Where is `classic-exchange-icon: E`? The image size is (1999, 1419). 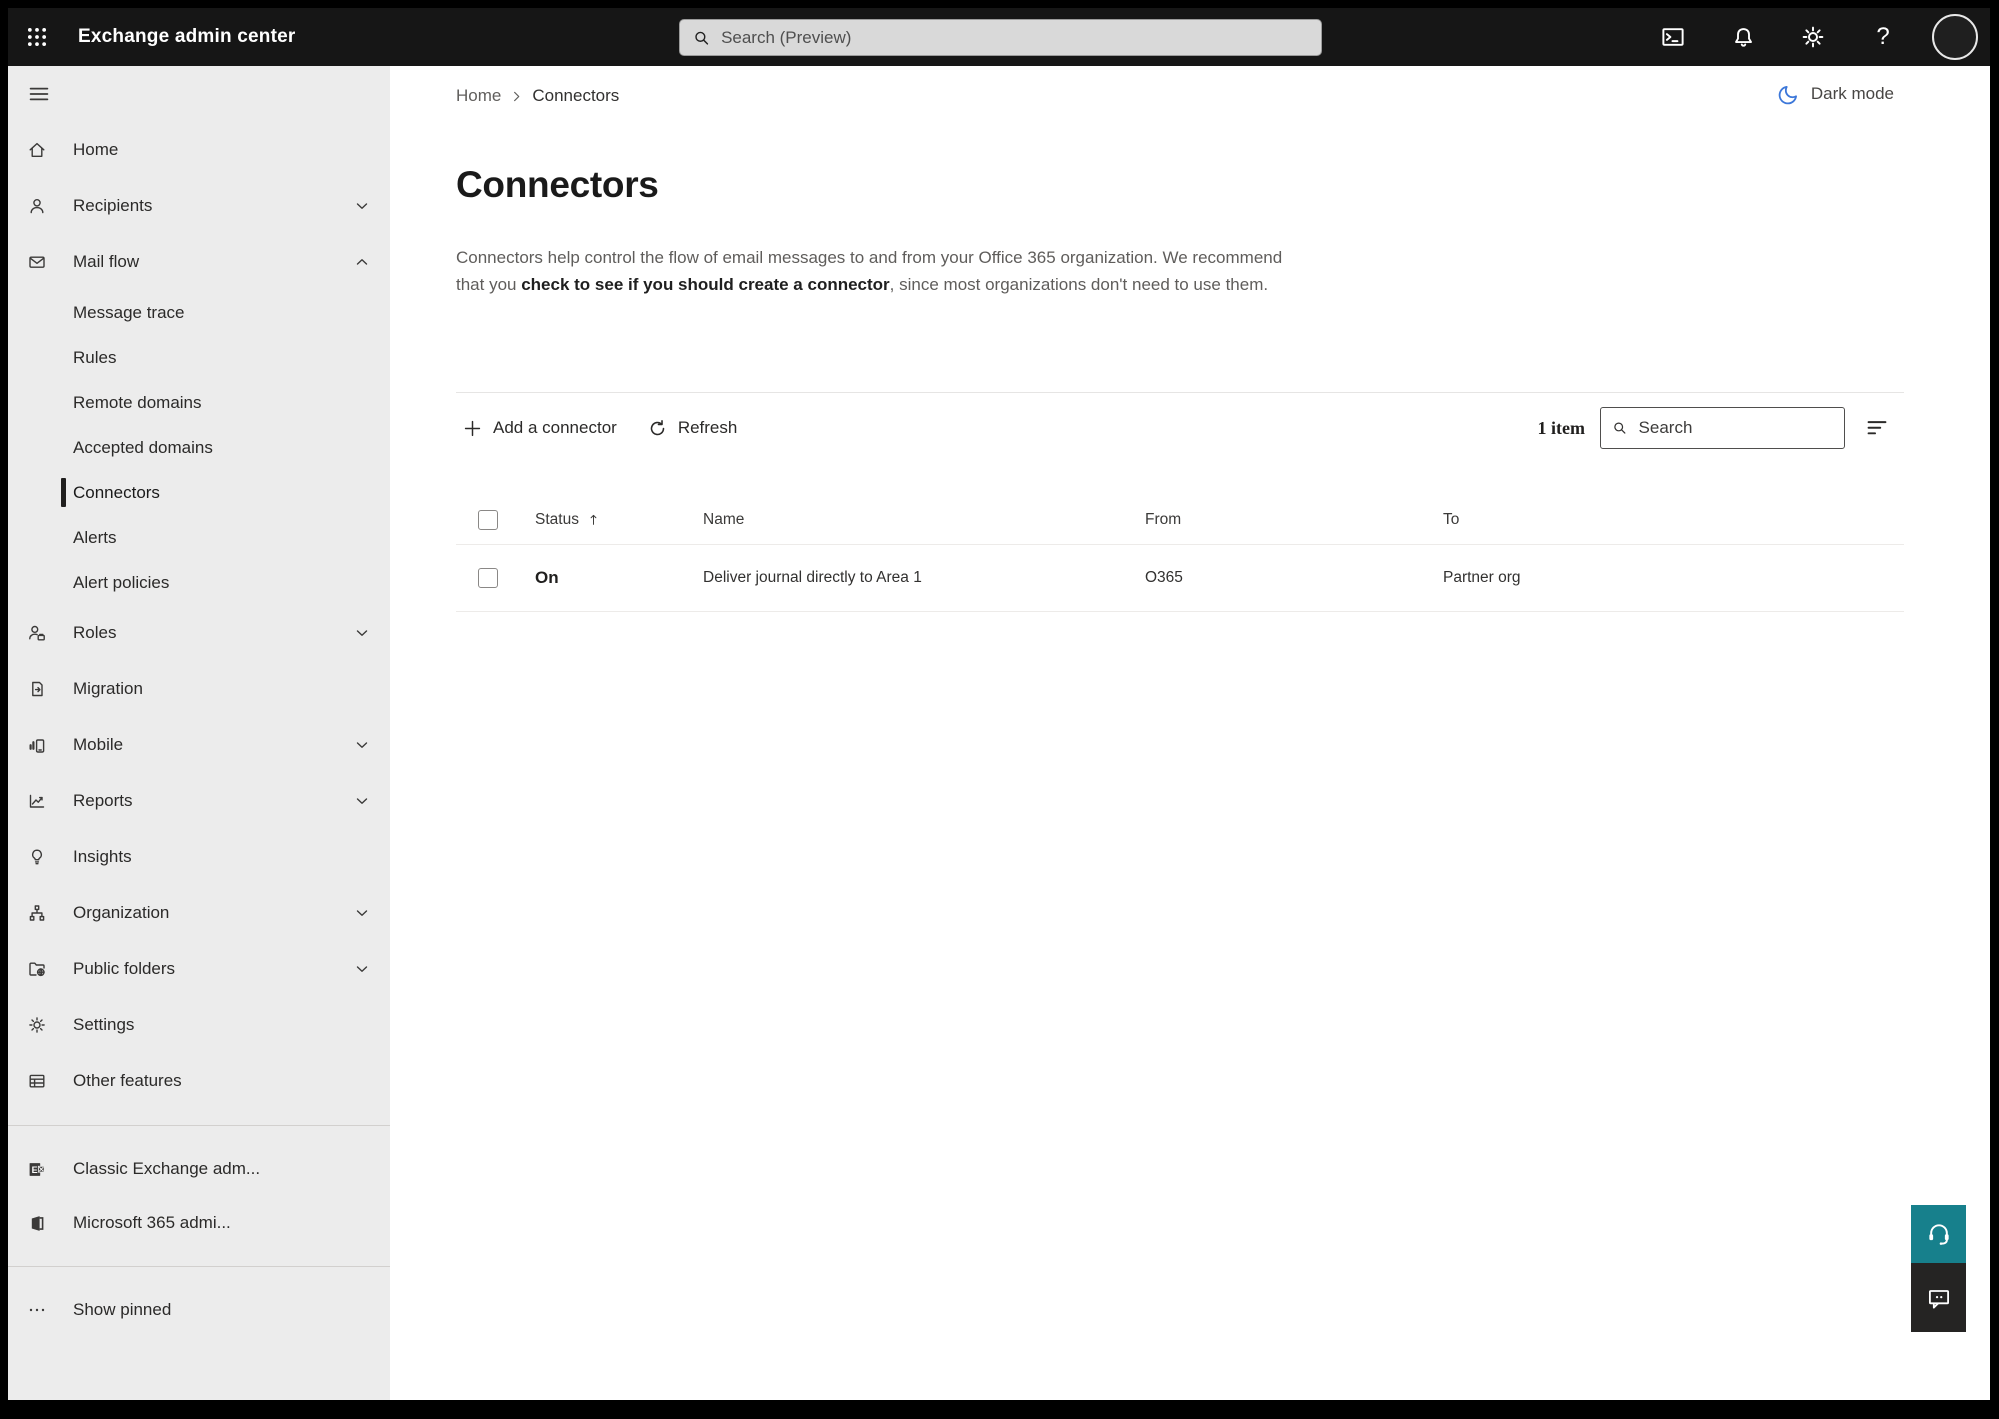 classic-exchange-icon: E is located at coordinates (37, 1169).